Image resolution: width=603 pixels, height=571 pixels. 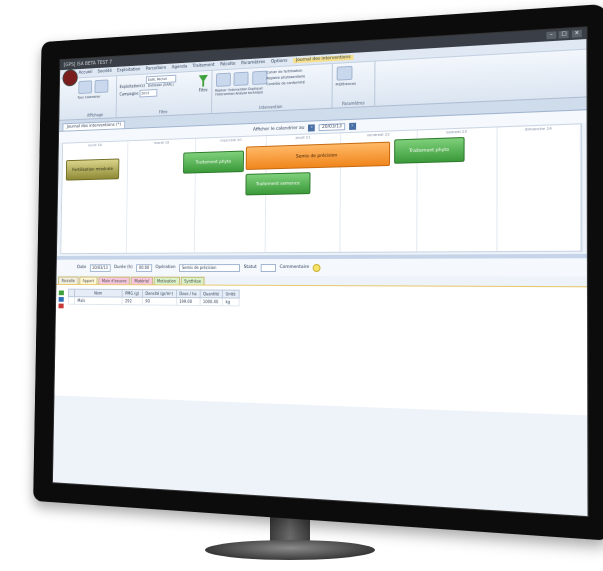 I want to click on col-header: Dose / ha, so click(x=188, y=293).